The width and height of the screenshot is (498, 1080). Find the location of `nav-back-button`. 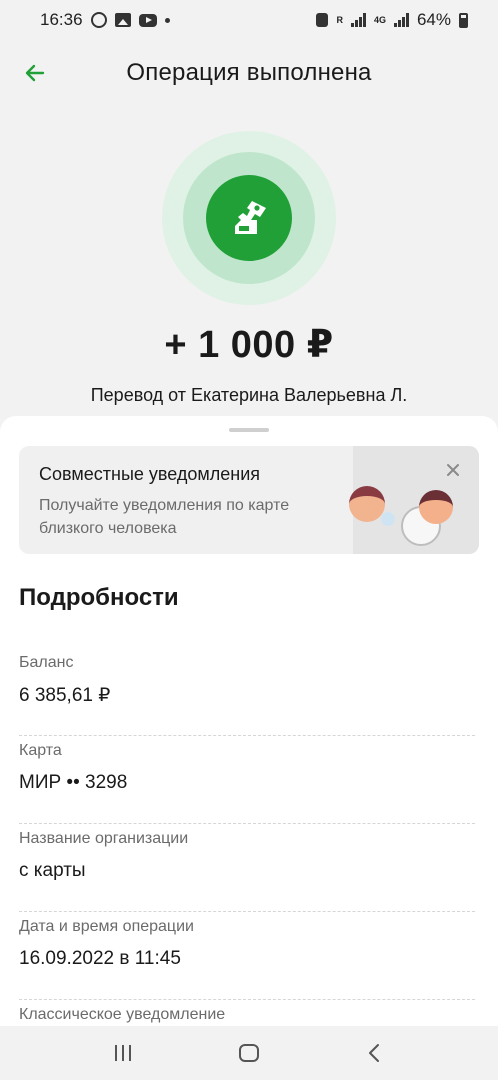

nav-back-button is located at coordinates (375, 1053).